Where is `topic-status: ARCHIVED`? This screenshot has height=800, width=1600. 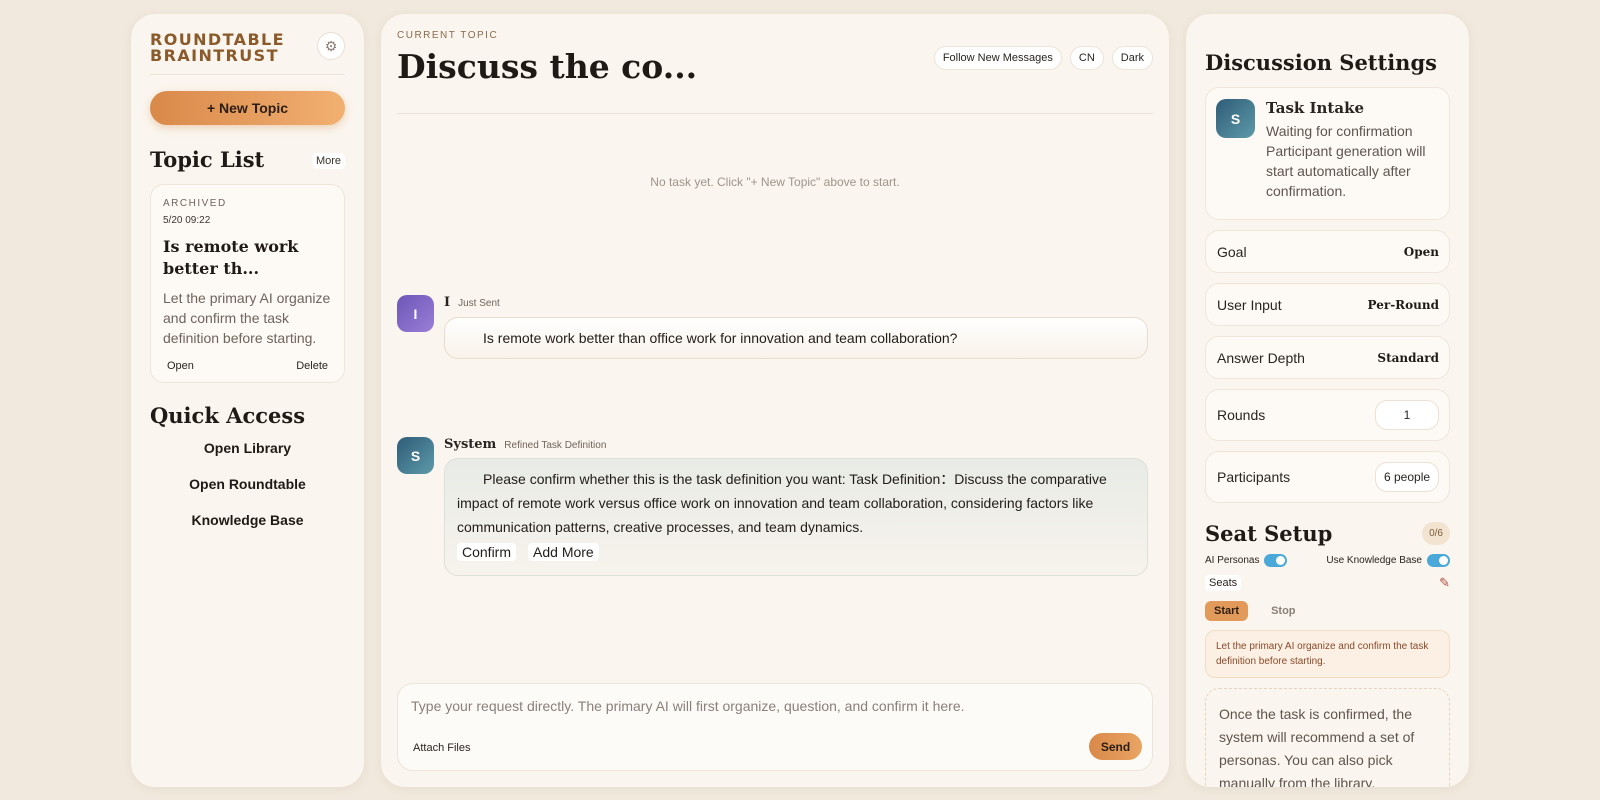 topic-status: ARCHIVED is located at coordinates (195, 203).